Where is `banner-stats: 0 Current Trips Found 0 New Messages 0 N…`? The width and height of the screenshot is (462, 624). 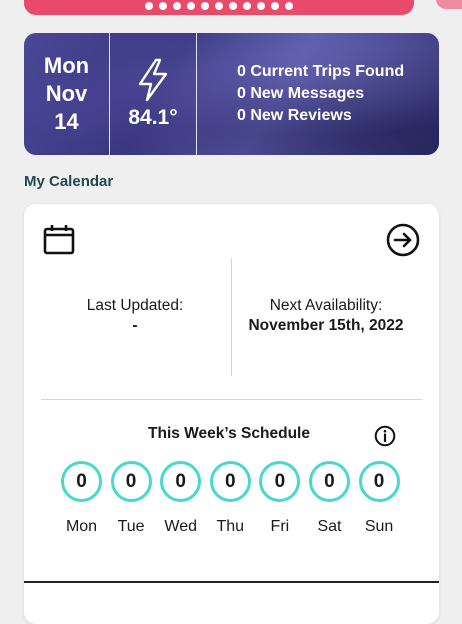
banner-stats: 0 Current Trips Found 0 New Messages 0 N… is located at coordinates (318, 94).